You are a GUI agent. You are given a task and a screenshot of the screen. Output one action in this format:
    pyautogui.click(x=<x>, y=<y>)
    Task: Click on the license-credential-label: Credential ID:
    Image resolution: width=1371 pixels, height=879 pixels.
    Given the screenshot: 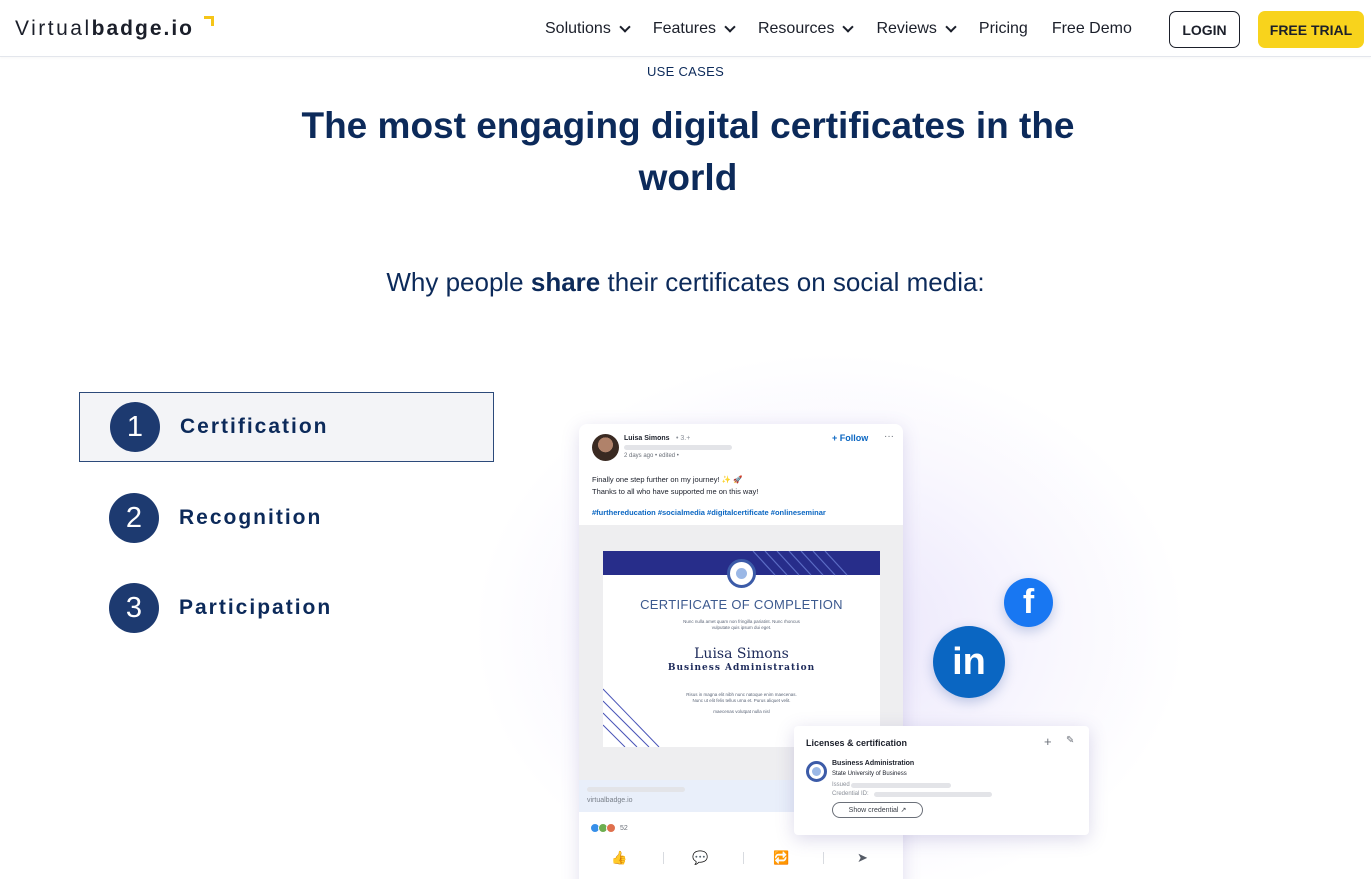 What is the action you would take?
    pyautogui.click(x=850, y=794)
    